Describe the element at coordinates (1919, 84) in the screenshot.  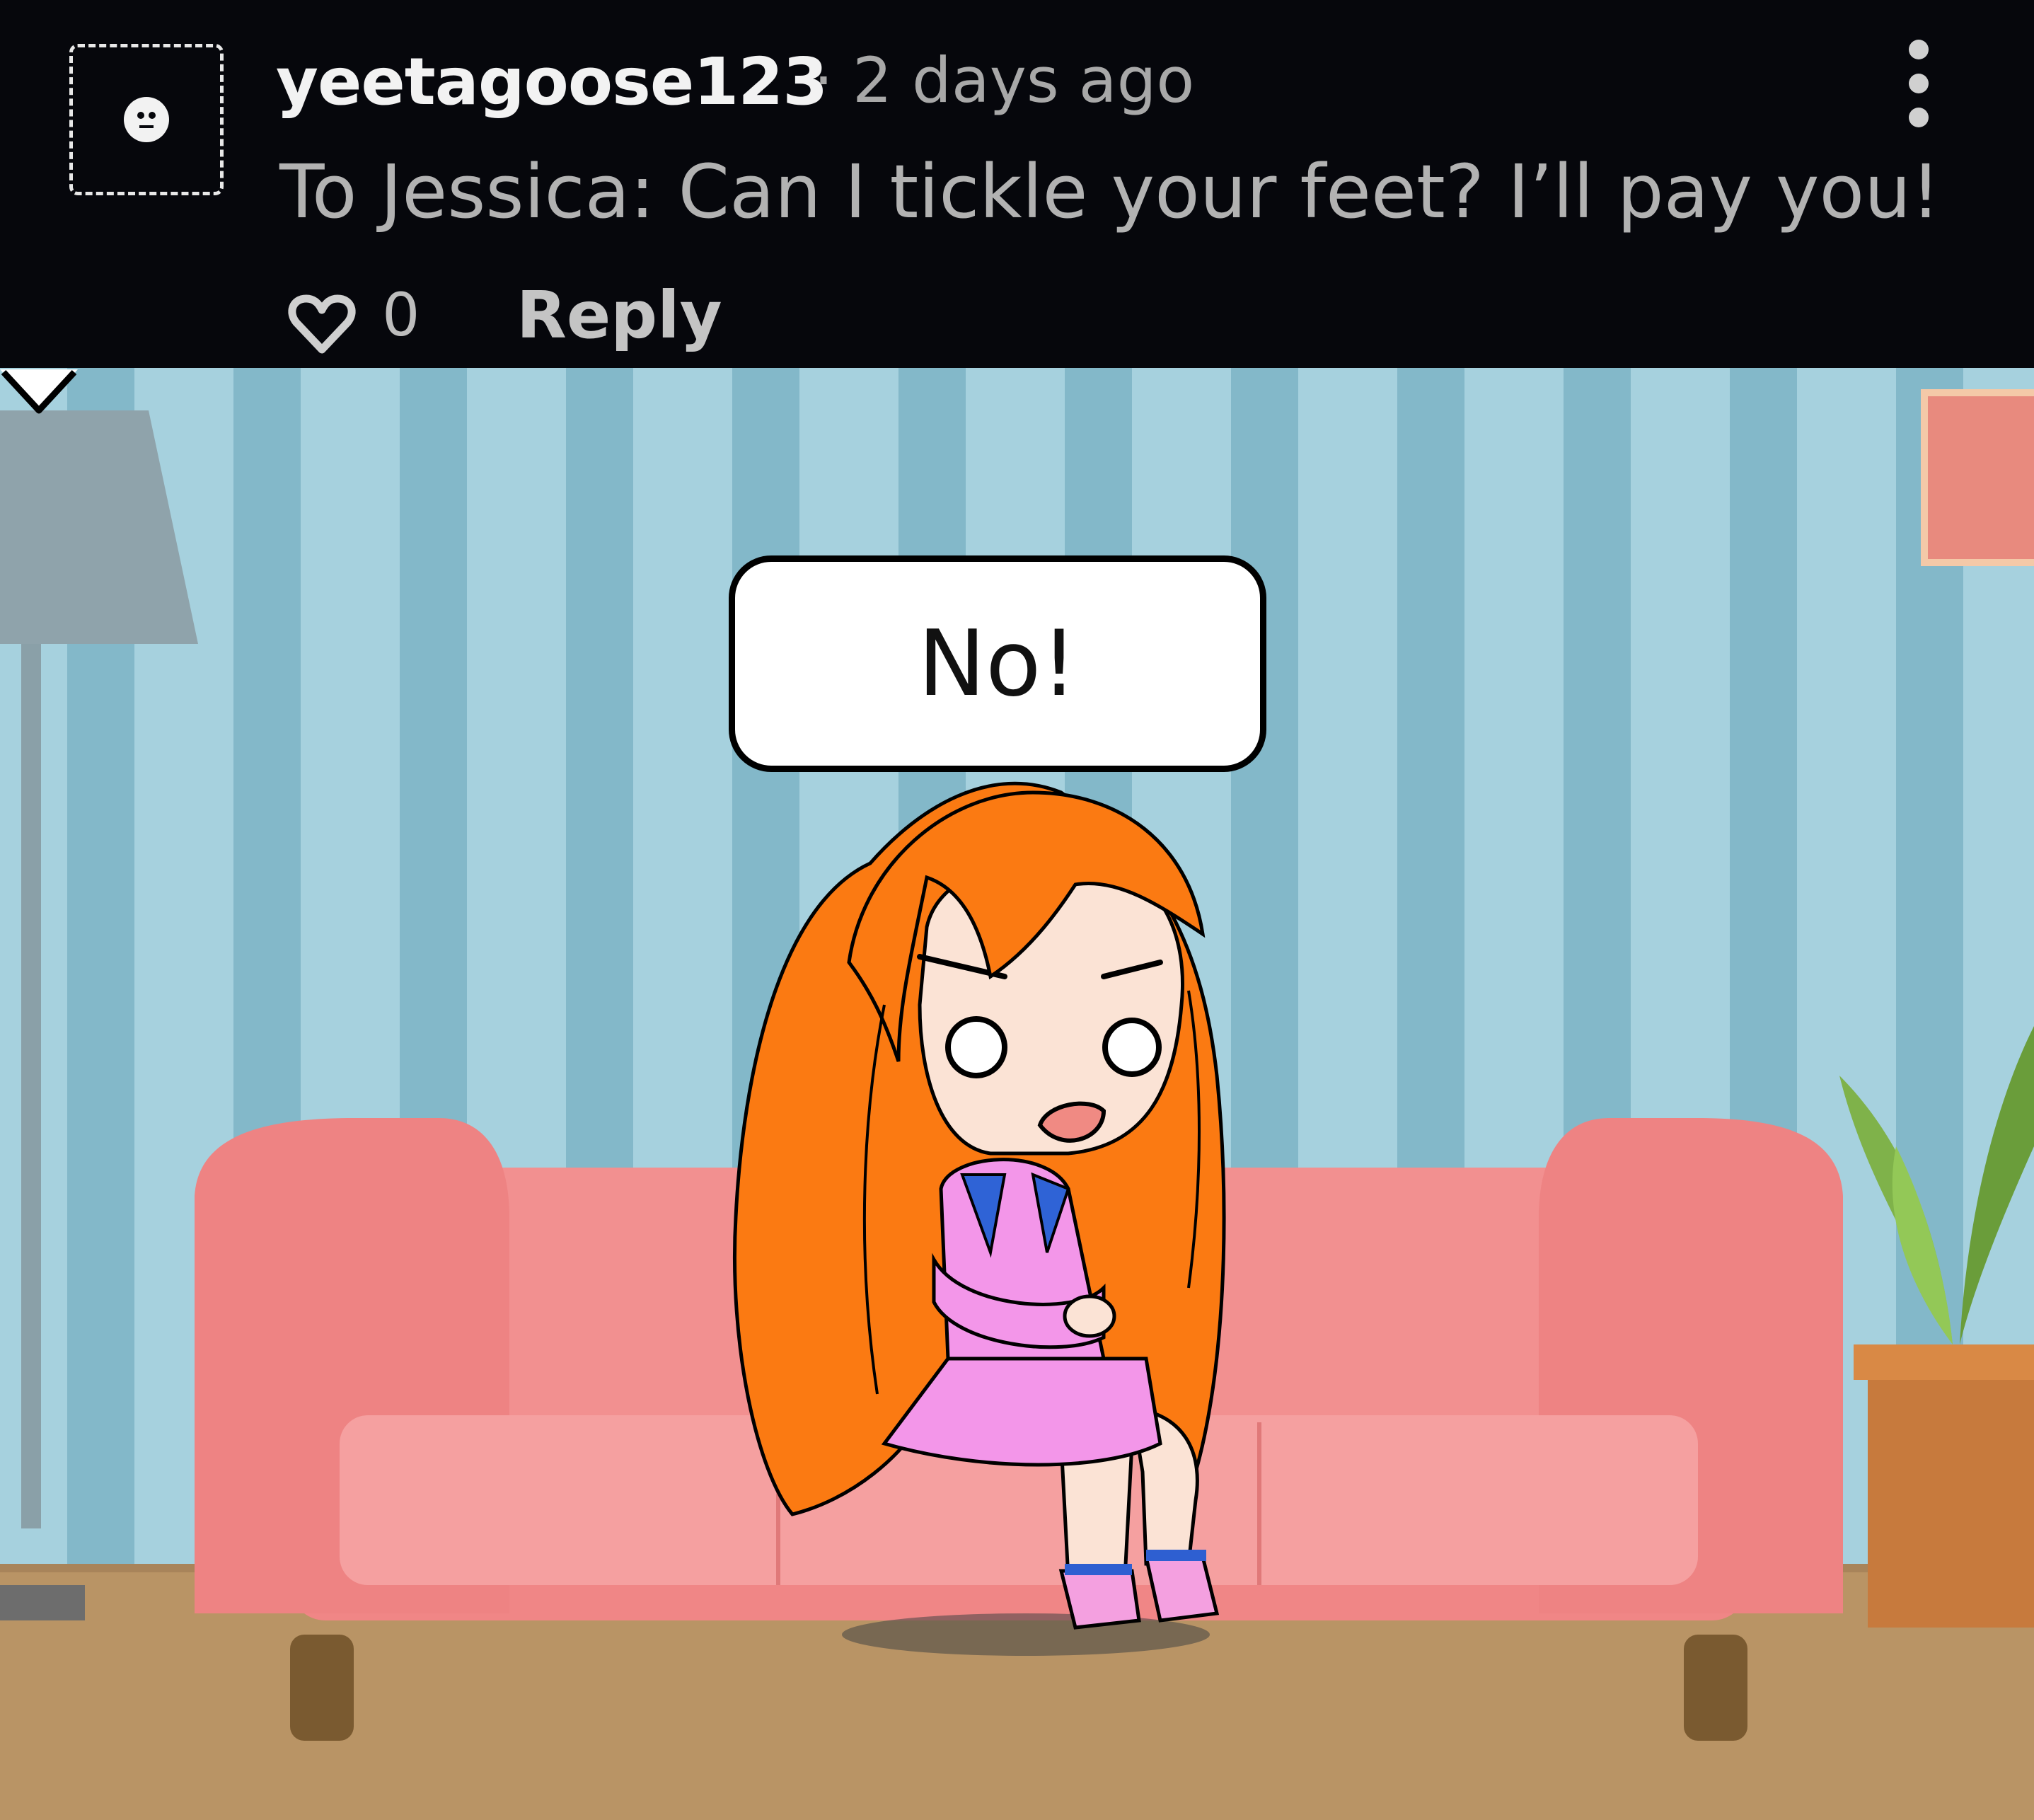
I see `vertical-ellipsis-icon` at that location.